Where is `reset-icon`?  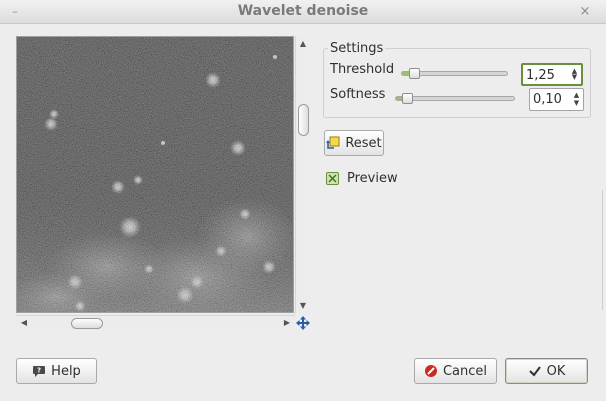 reset-icon is located at coordinates (333, 142).